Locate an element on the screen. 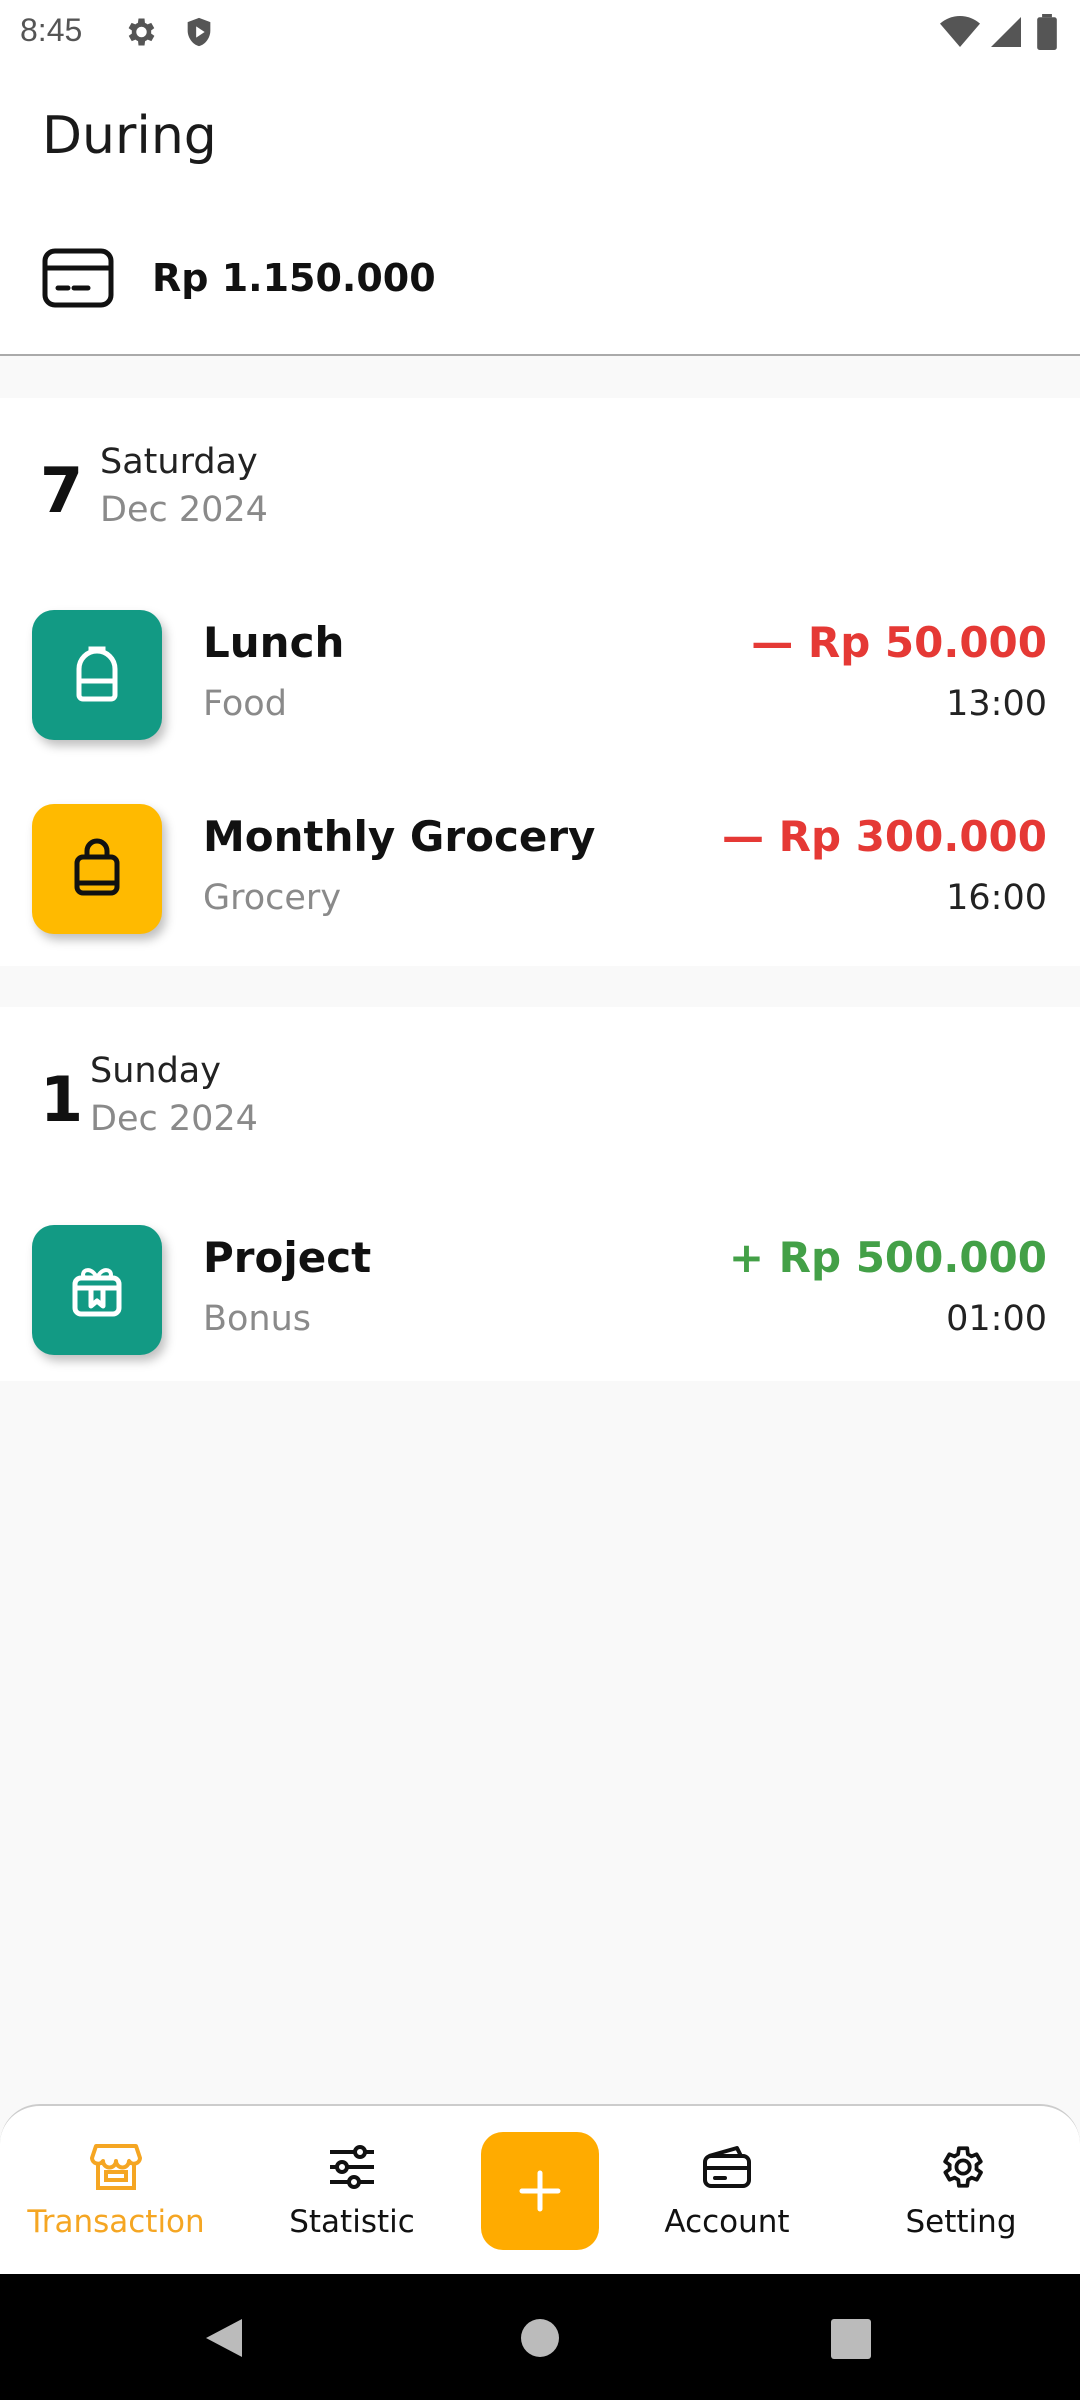  store-icon is located at coordinates (116, 2167).